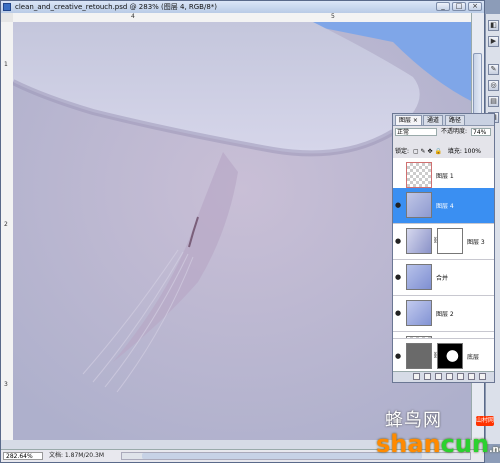 This screenshot has width=500, height=463. I want to click on brush-icon: ✎, so click(493, 69).